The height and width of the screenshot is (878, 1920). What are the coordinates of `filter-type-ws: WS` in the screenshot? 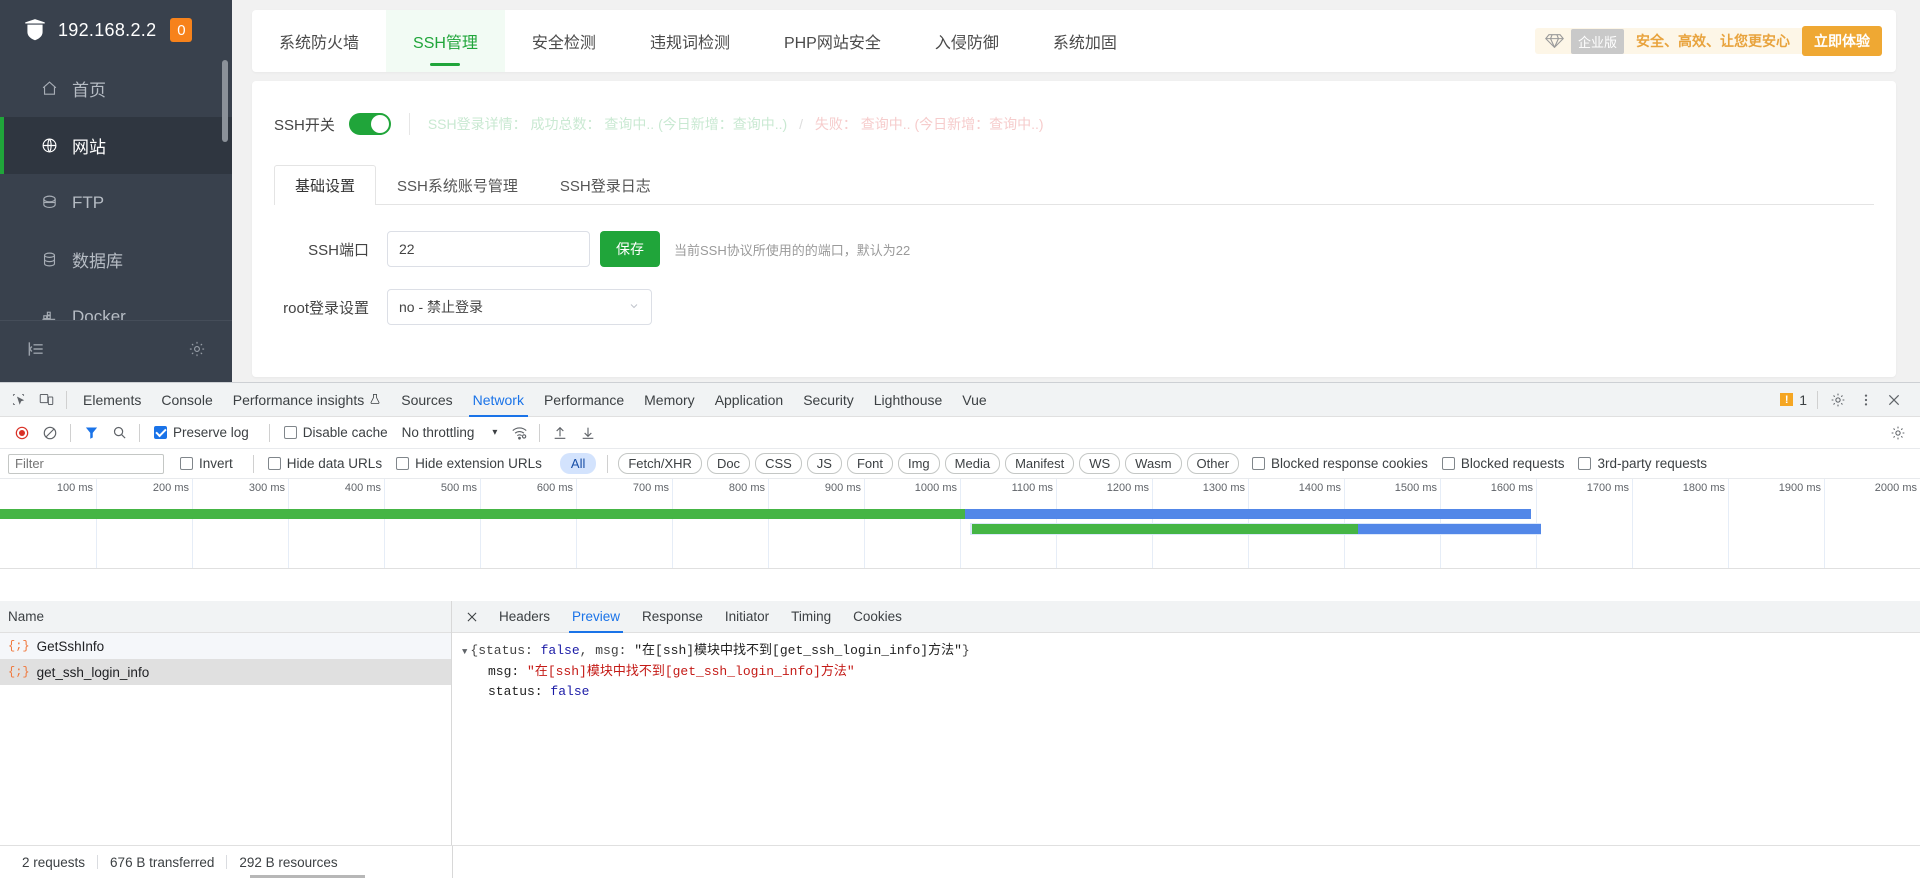 It's located at (1100, 463).